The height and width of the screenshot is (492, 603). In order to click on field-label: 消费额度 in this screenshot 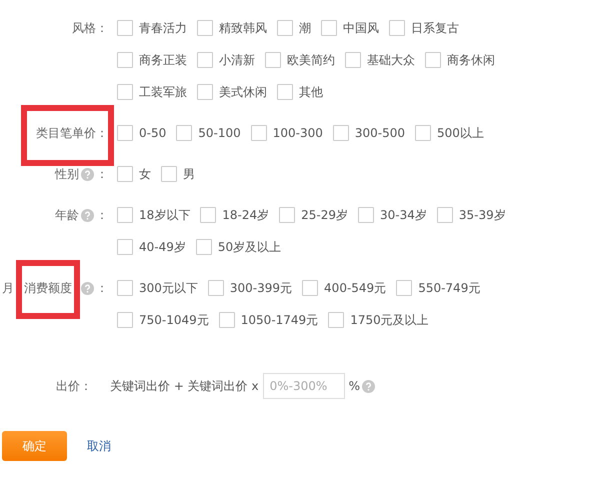, I will do `click(48, 288)`.